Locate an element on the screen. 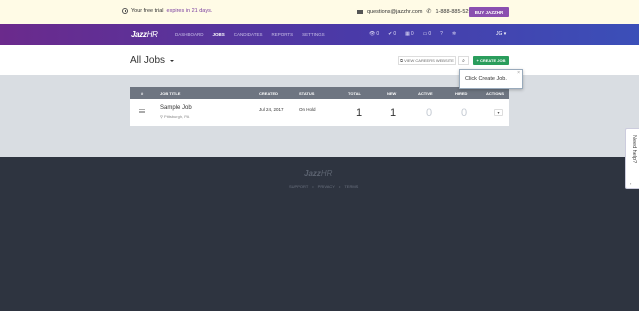  job-active-count: 0 is located at coordinates (429, 113).